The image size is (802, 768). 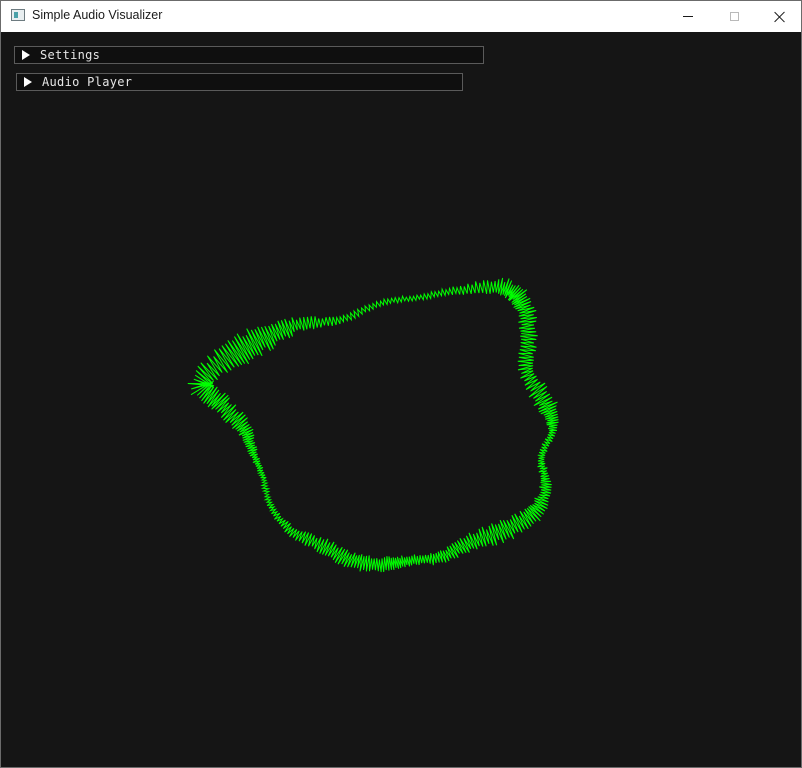 I want to click on app-window-icon, so click(x=18, y=15).